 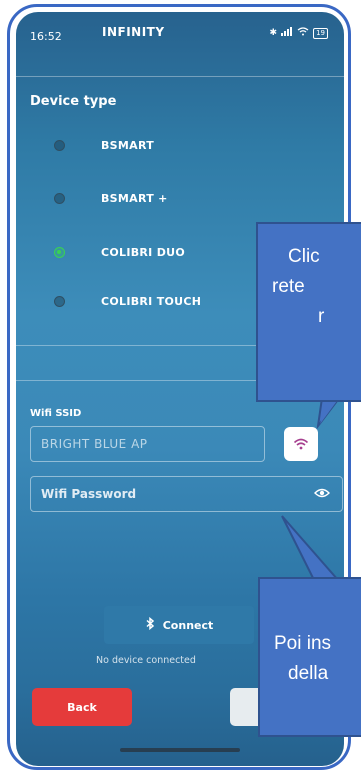 What do you see at coordinates (73, 101) in the screenshot?
I see `device-type-title: Device type` at bounding box center [73, 101].